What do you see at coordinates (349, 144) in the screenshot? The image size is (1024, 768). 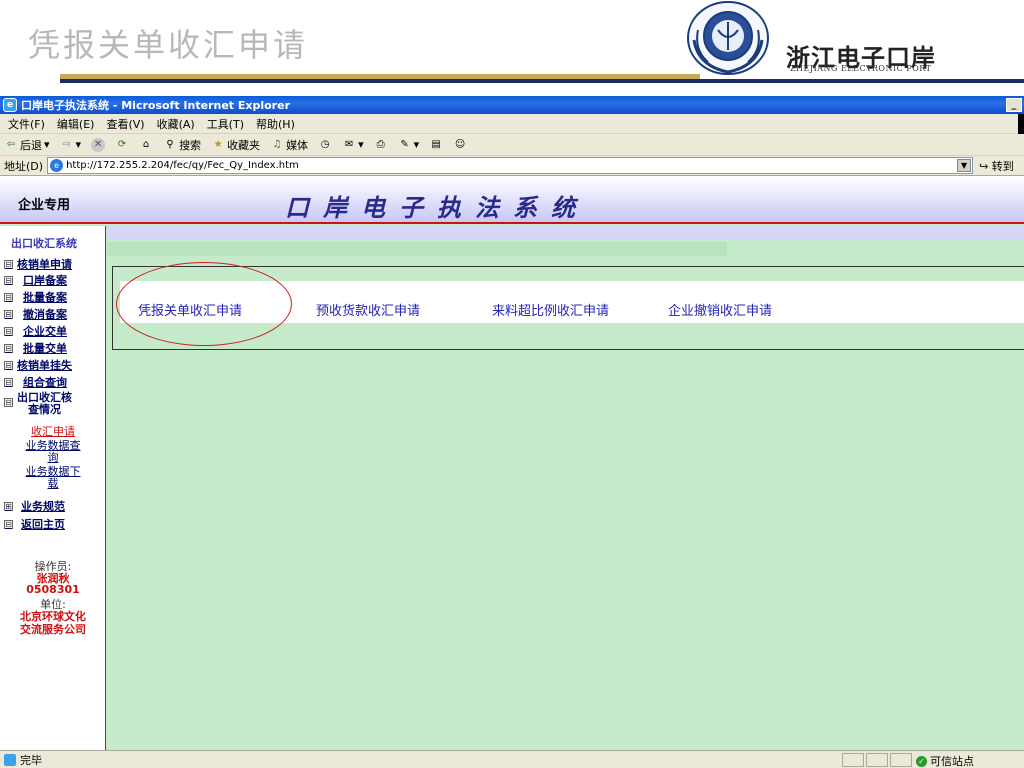 I see `mail-icon: ✉` at bounding box center [349, 144].